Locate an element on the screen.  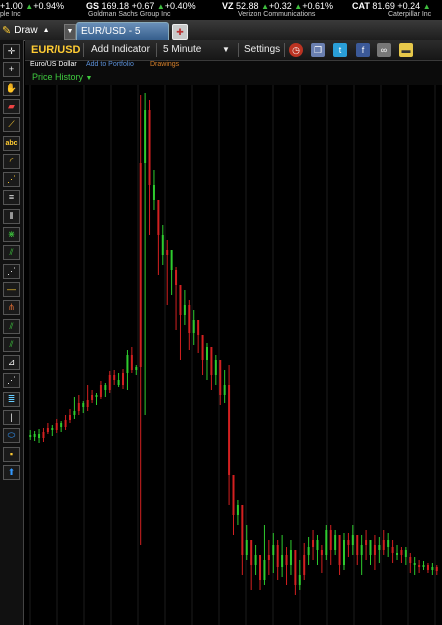
symbol-title: EUR/USD is located at coordinates (56, 50).